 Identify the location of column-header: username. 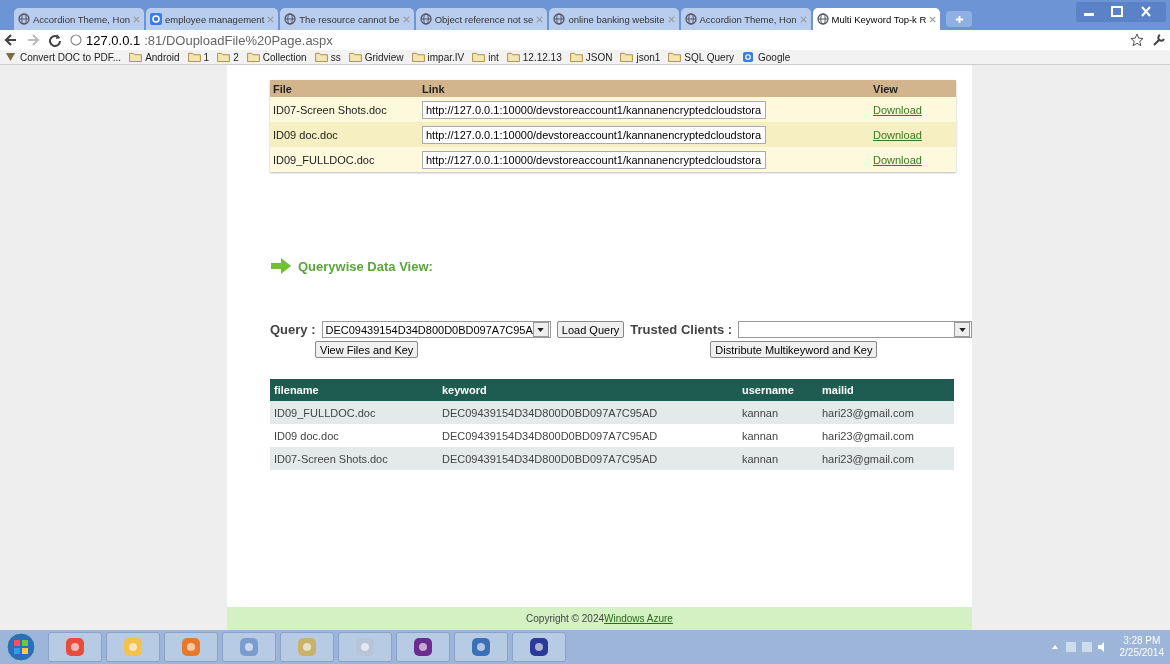
(778, 390).